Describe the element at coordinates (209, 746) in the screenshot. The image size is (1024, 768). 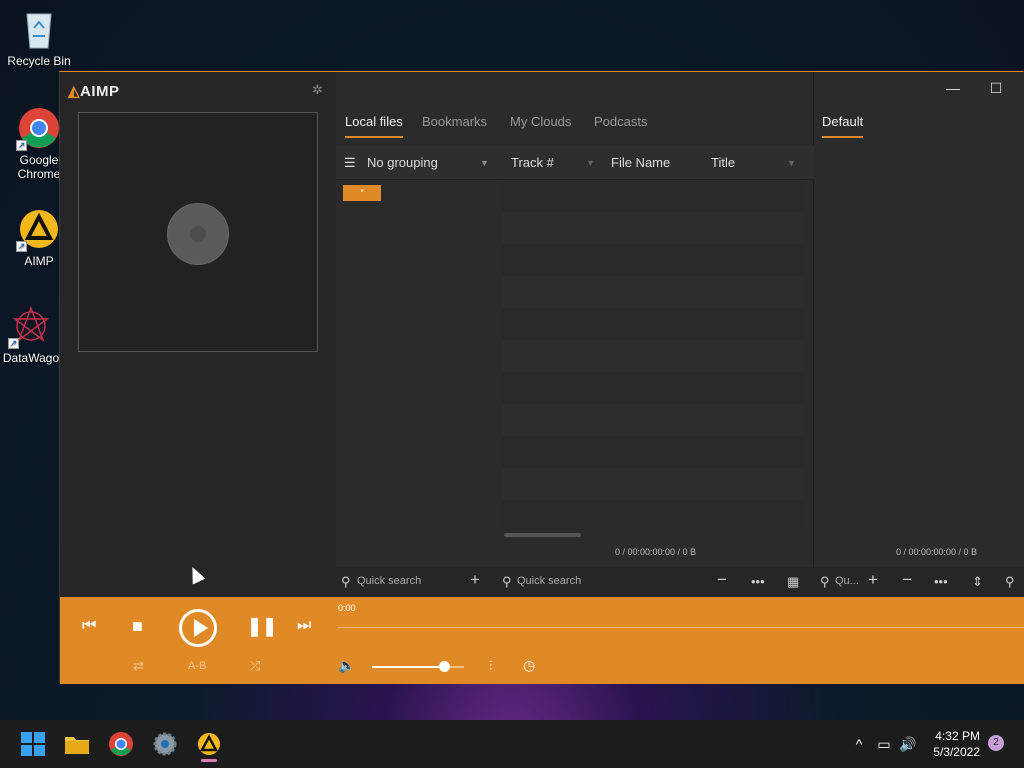
I see `aimp-taskbar-icon` at that location.